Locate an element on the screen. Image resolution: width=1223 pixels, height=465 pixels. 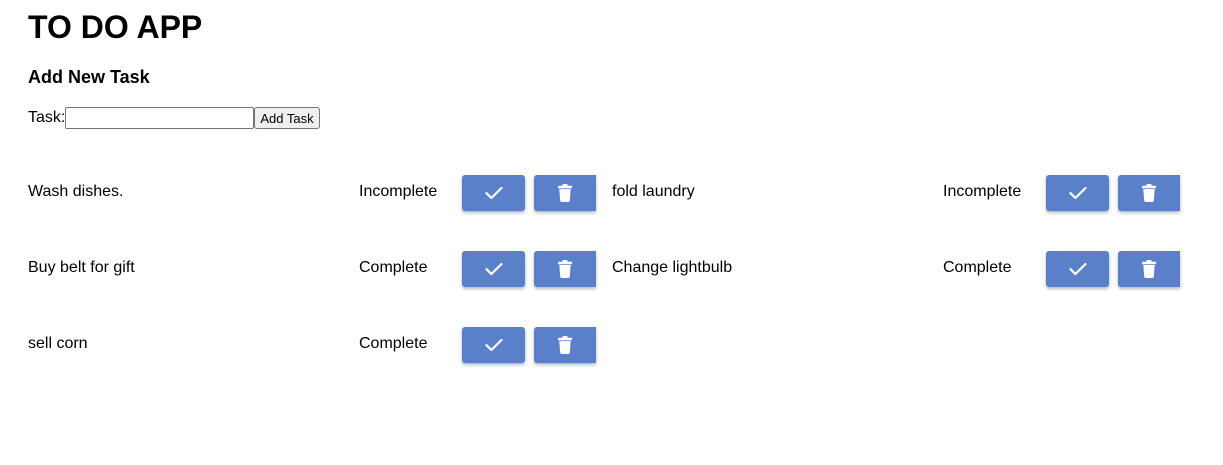
task-name: fold laundry is located at coordinates (653, 191).